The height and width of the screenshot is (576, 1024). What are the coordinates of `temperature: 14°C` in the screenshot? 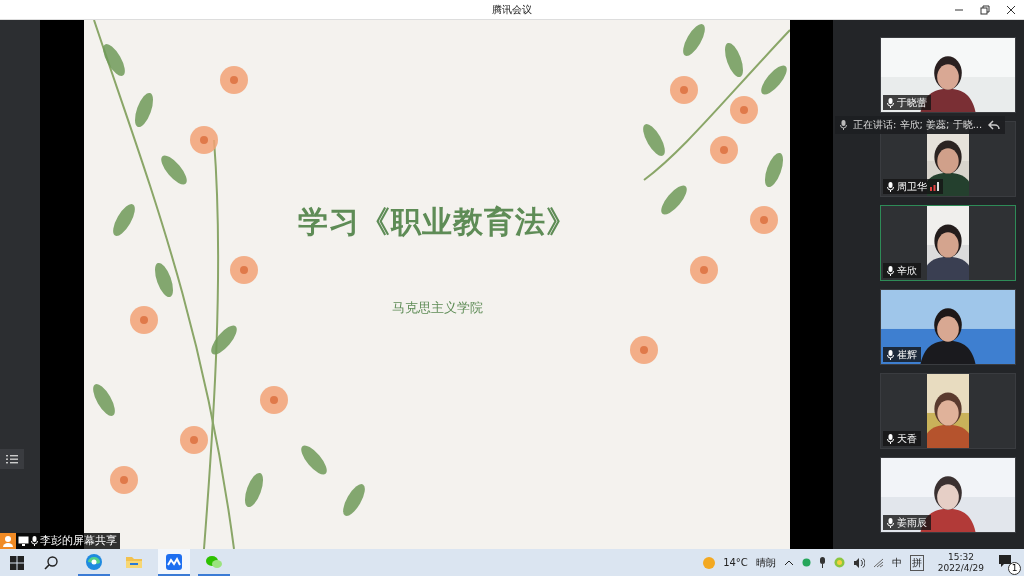 It's located at (735, 562).